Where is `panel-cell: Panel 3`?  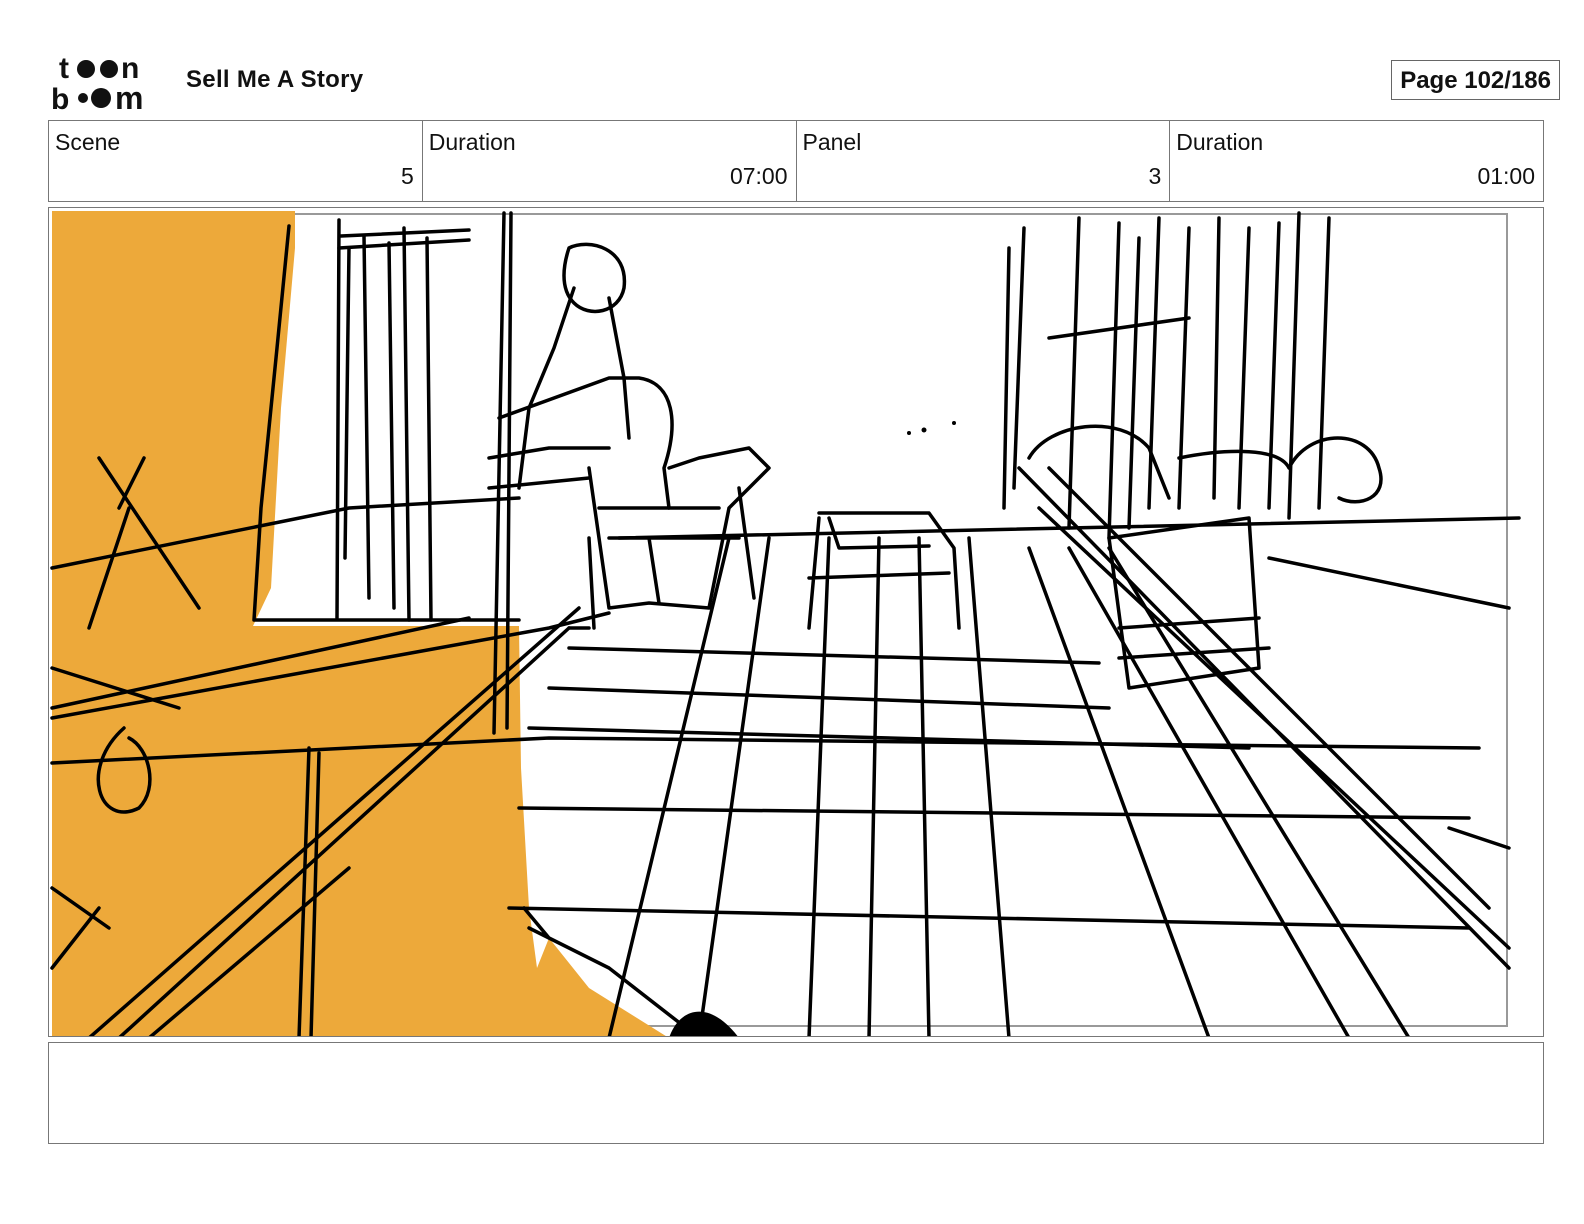 panel-cell: Panel 3 is located at coordinates (984, 161).